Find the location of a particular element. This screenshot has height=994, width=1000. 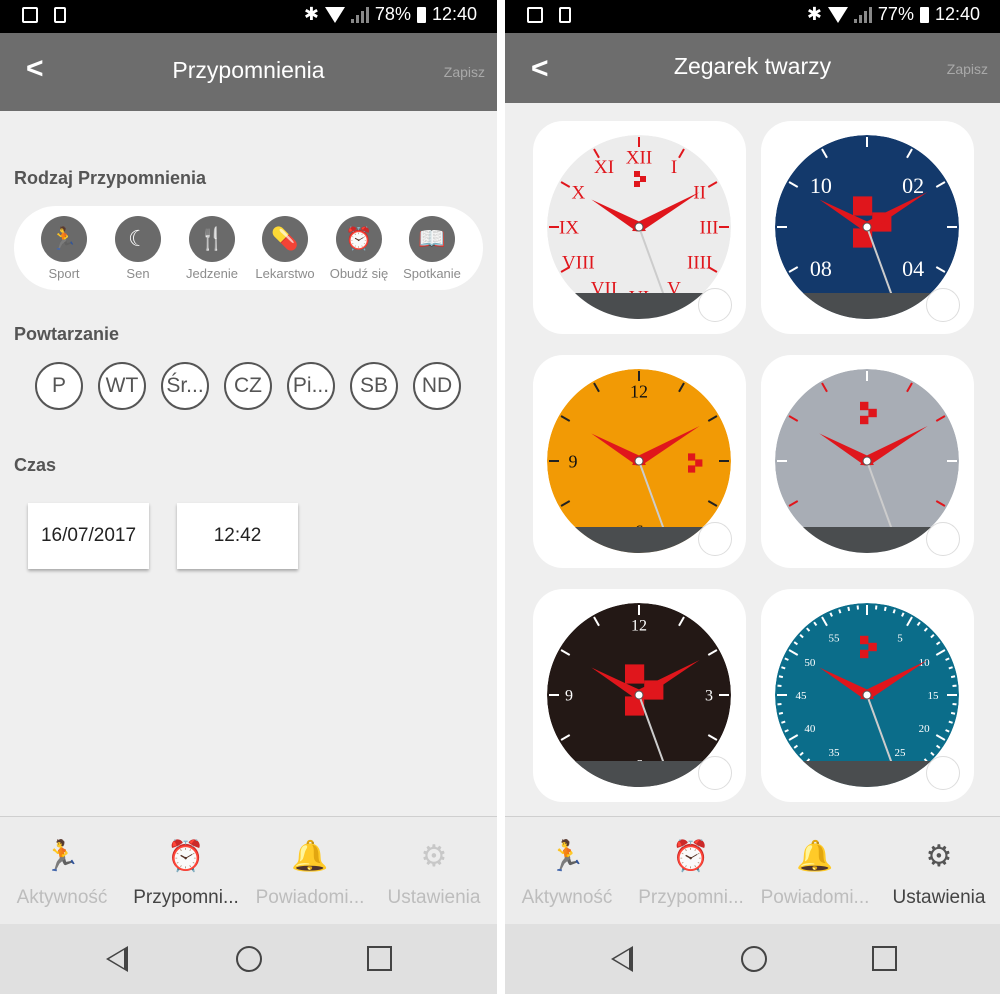

dial-numeral: IIII is located at coordinates (699, 263).